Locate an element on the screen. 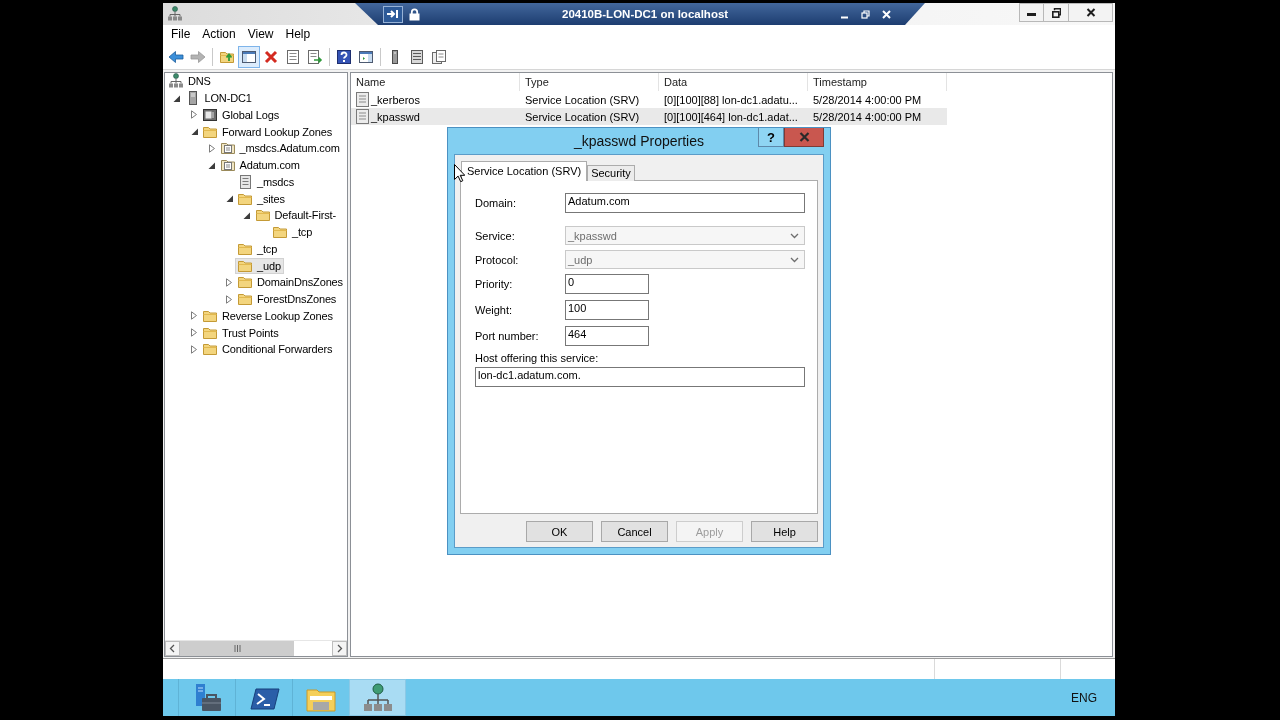  tree-item: ForestDnsZones is located at coordinates (287, 299).